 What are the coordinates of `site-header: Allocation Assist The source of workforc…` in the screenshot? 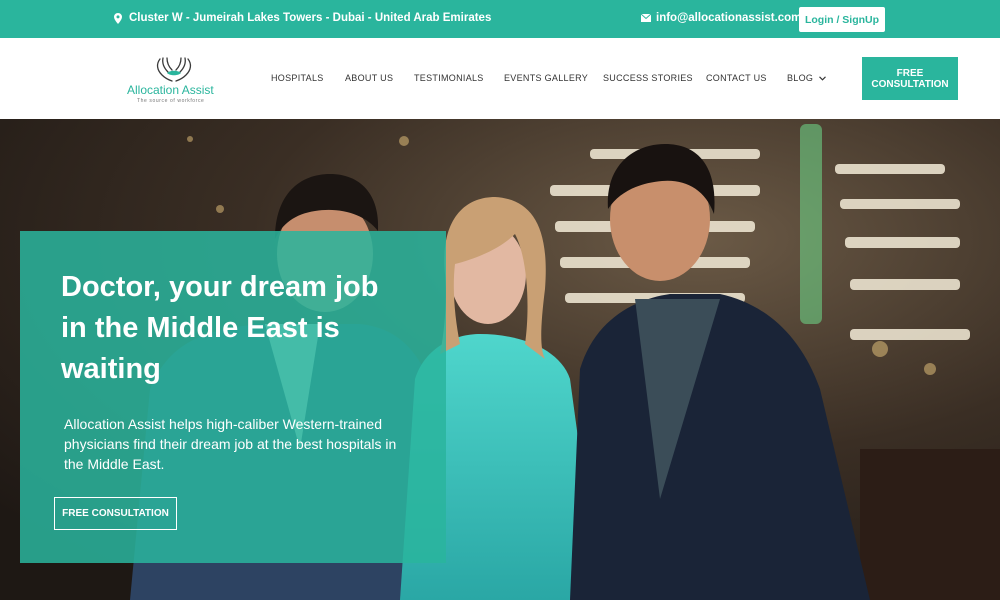 It's located at (500, 78).